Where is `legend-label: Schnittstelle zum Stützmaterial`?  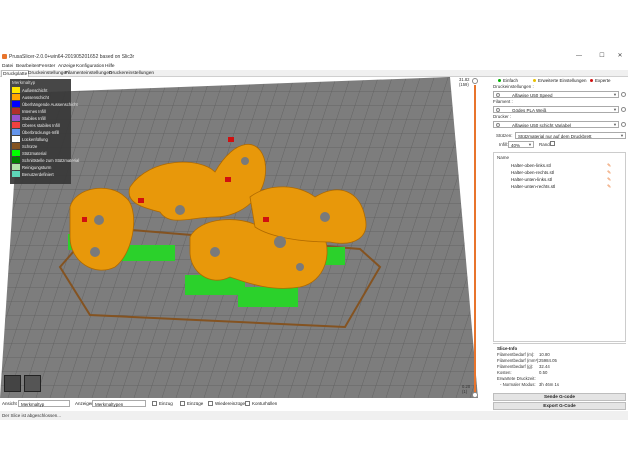 legend-label: Schnittstelle zum Stützmaterial is located at coordinates (51, 160).